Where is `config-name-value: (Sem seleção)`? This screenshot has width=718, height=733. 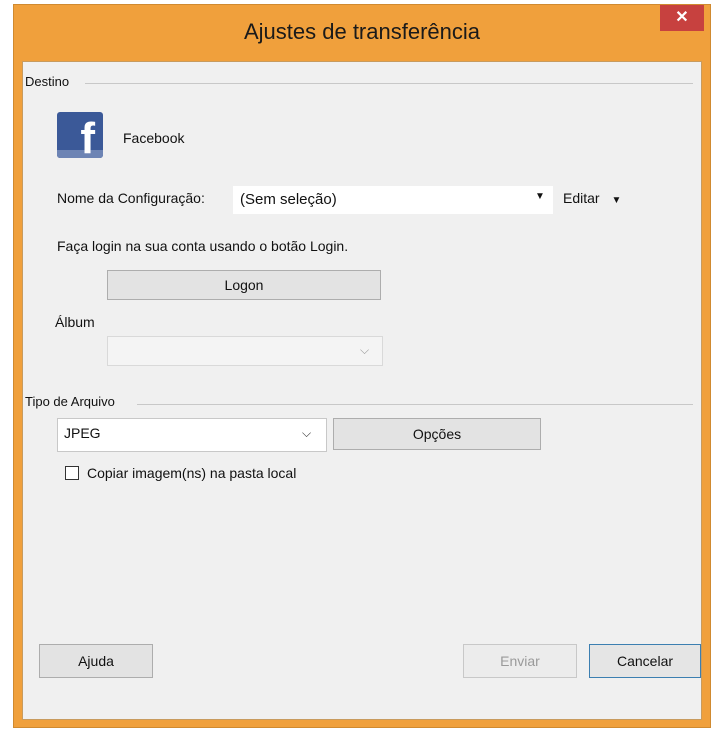 config-name-value: (Sem seleção) is located at coordinates (288, 199).